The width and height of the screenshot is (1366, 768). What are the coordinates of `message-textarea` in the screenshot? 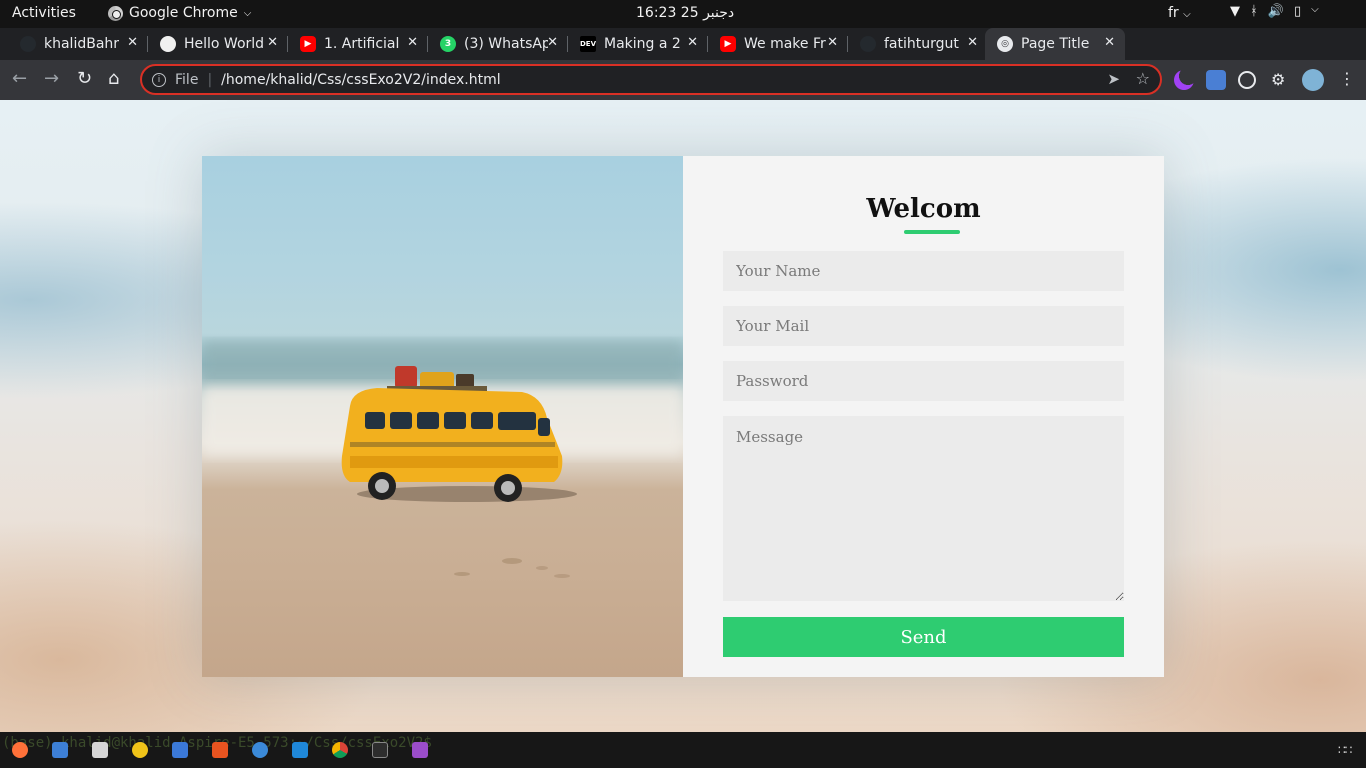 It's located at (923, 508).